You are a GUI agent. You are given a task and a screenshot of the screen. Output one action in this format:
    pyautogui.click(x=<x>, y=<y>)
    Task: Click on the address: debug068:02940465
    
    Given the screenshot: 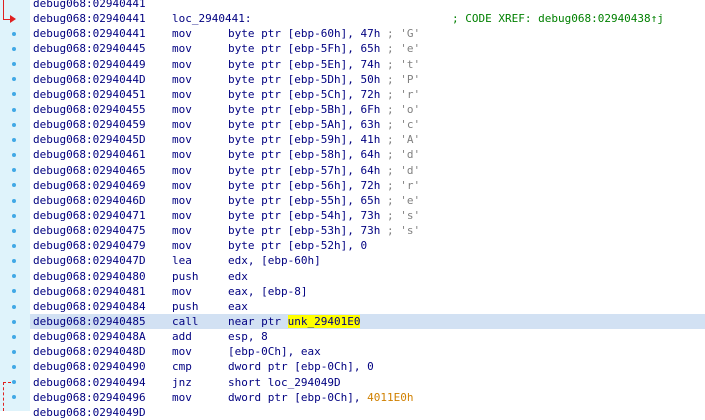 What is the action you would take?
    pyautogui.click(x=89, y=170)
    